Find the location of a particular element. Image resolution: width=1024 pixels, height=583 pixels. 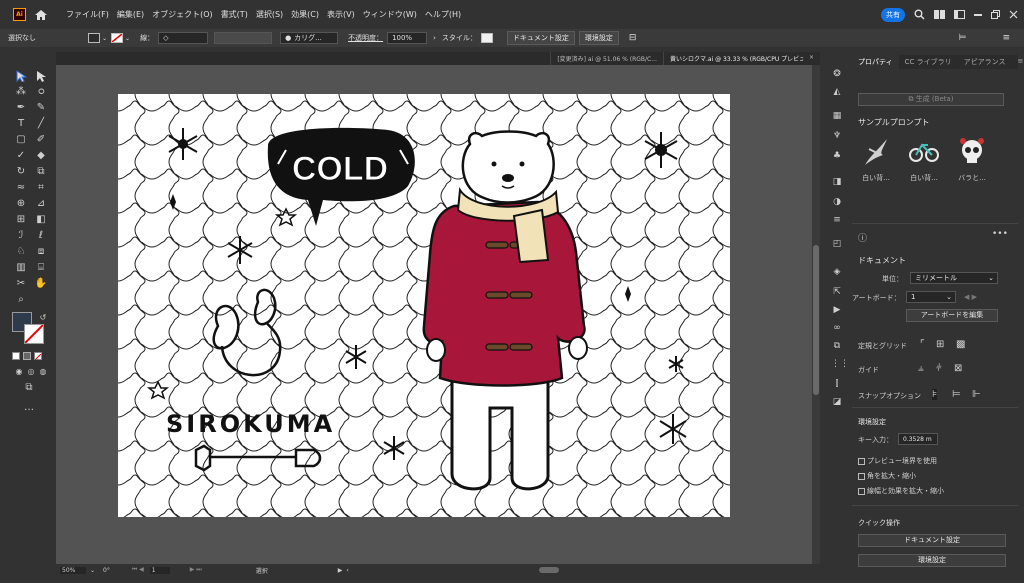

tab-appearance: アピアランス is located at coordinates (985, 62).